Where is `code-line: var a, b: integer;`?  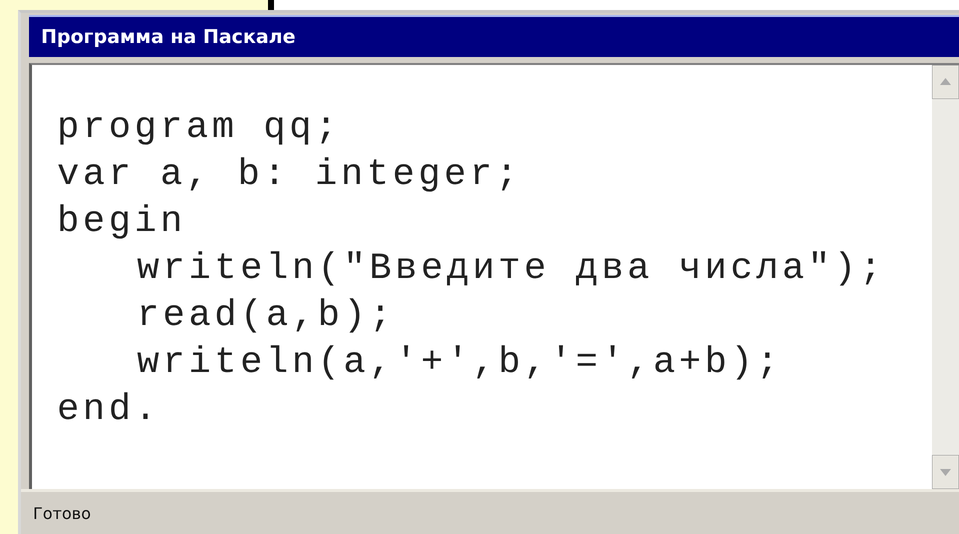
code-line: var a, b: integer; is located at coordinates (289, 175).